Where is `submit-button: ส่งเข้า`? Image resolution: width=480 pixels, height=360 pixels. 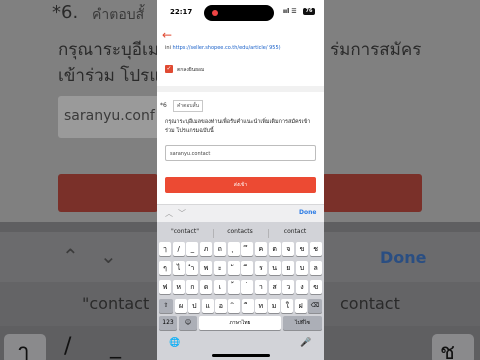
submit-button: ส่งเข้า is located at coordinates (240, 185).